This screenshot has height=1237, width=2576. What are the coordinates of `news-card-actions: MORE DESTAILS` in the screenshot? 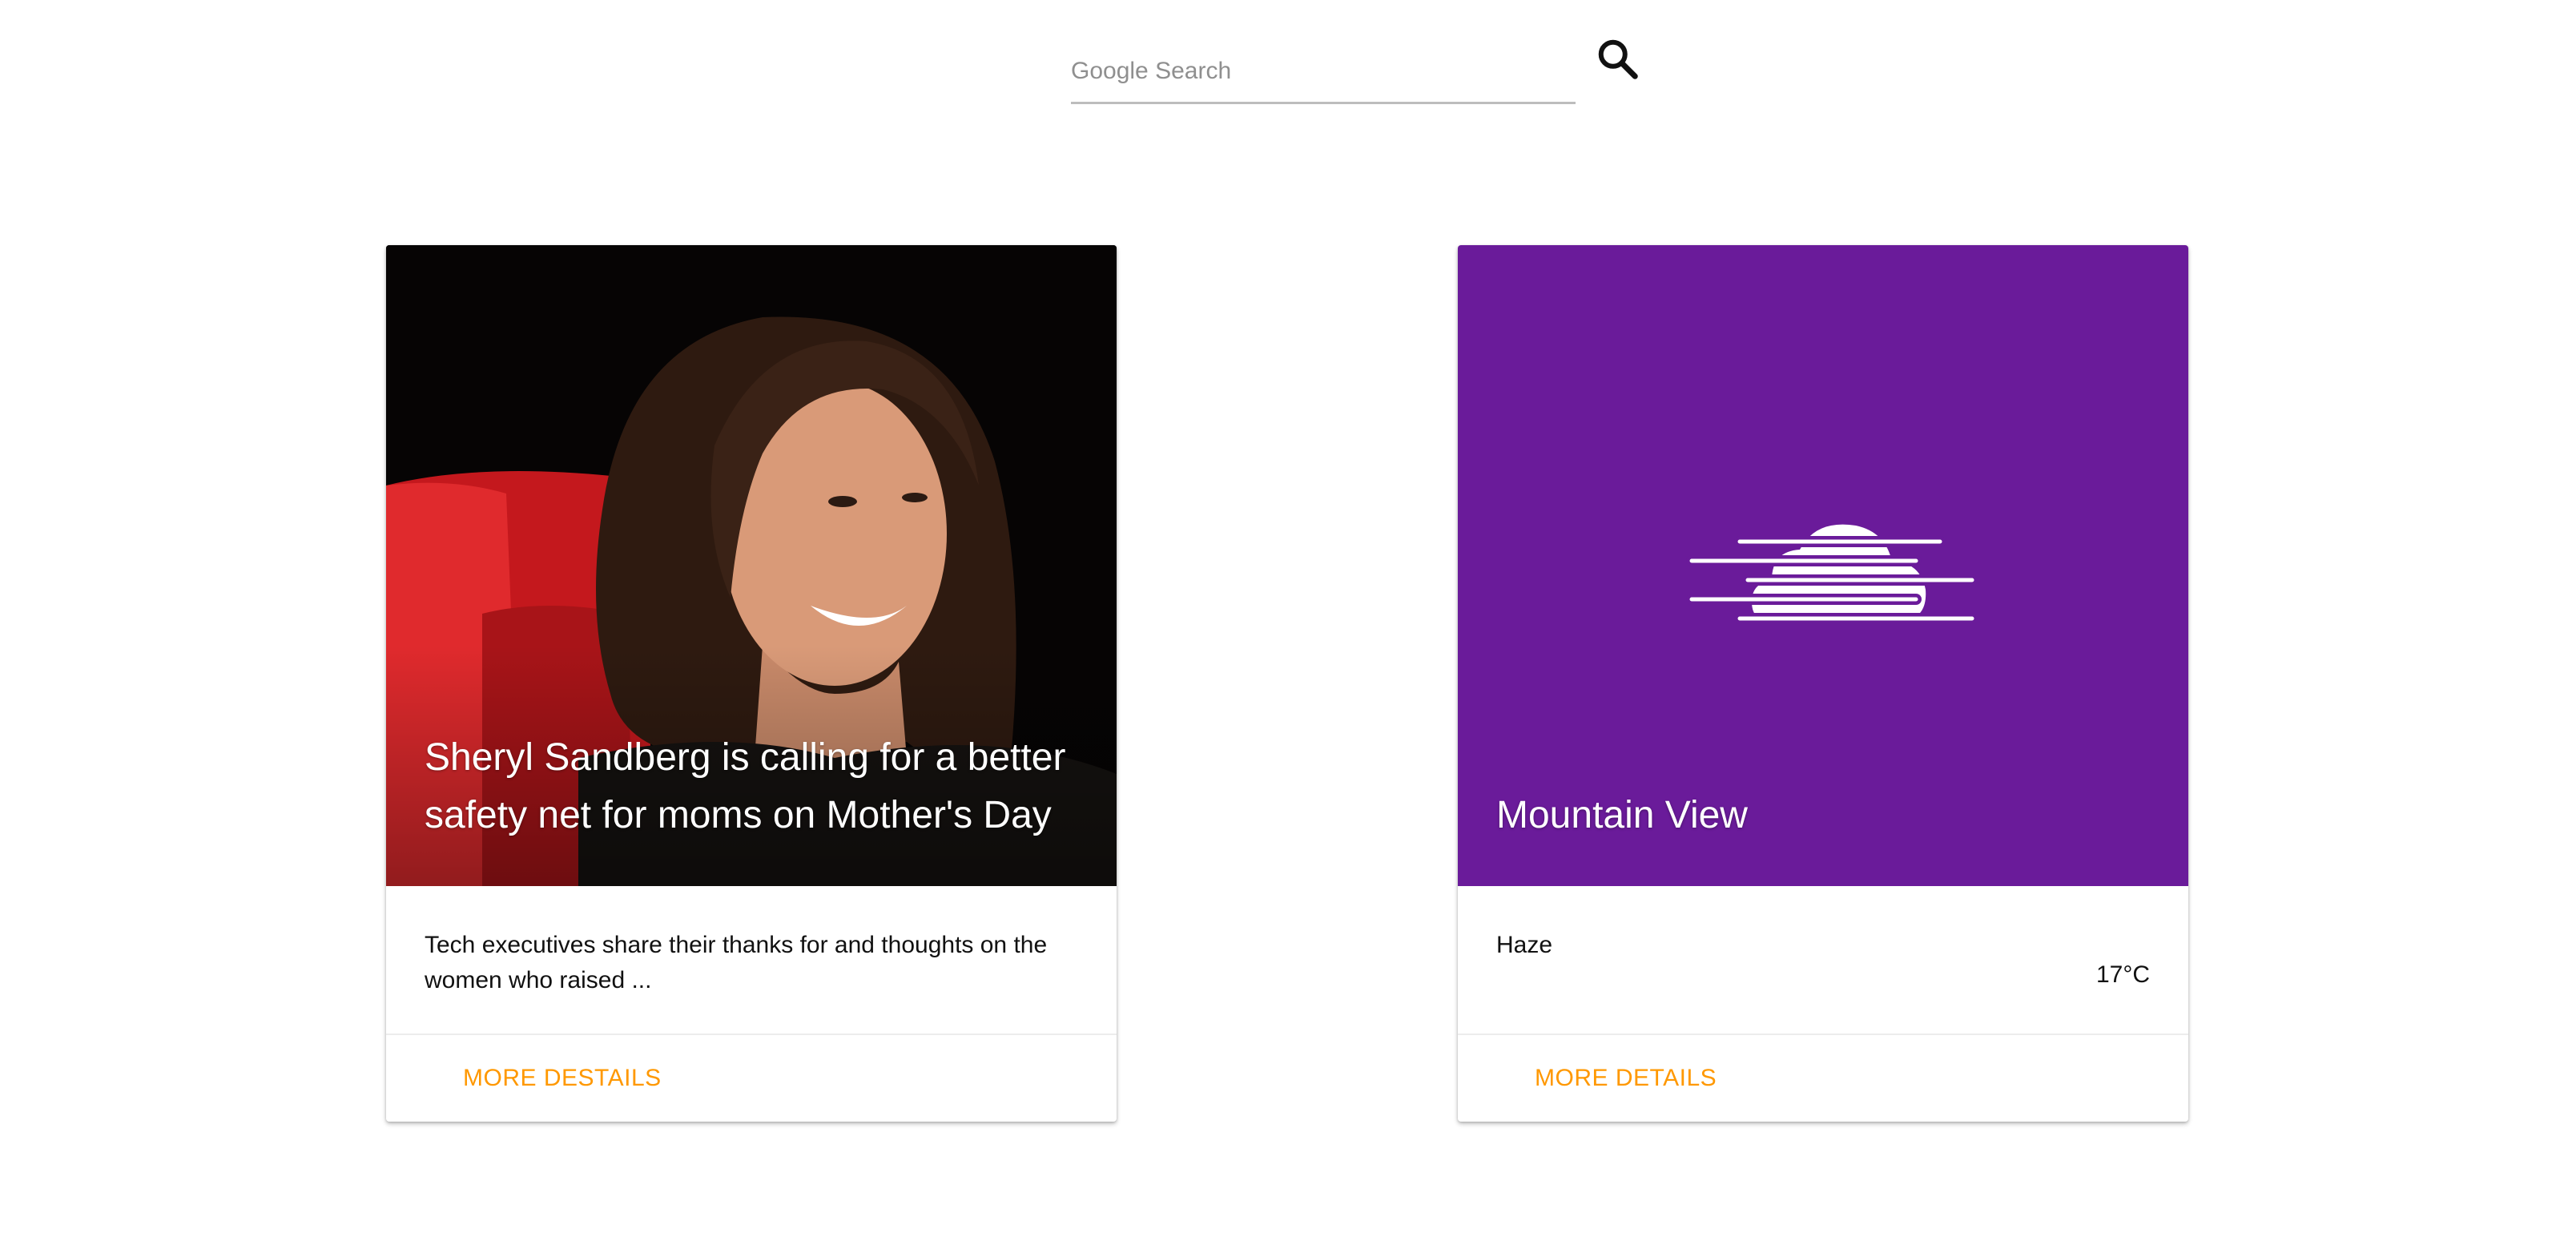 It's located at (751, 1078).